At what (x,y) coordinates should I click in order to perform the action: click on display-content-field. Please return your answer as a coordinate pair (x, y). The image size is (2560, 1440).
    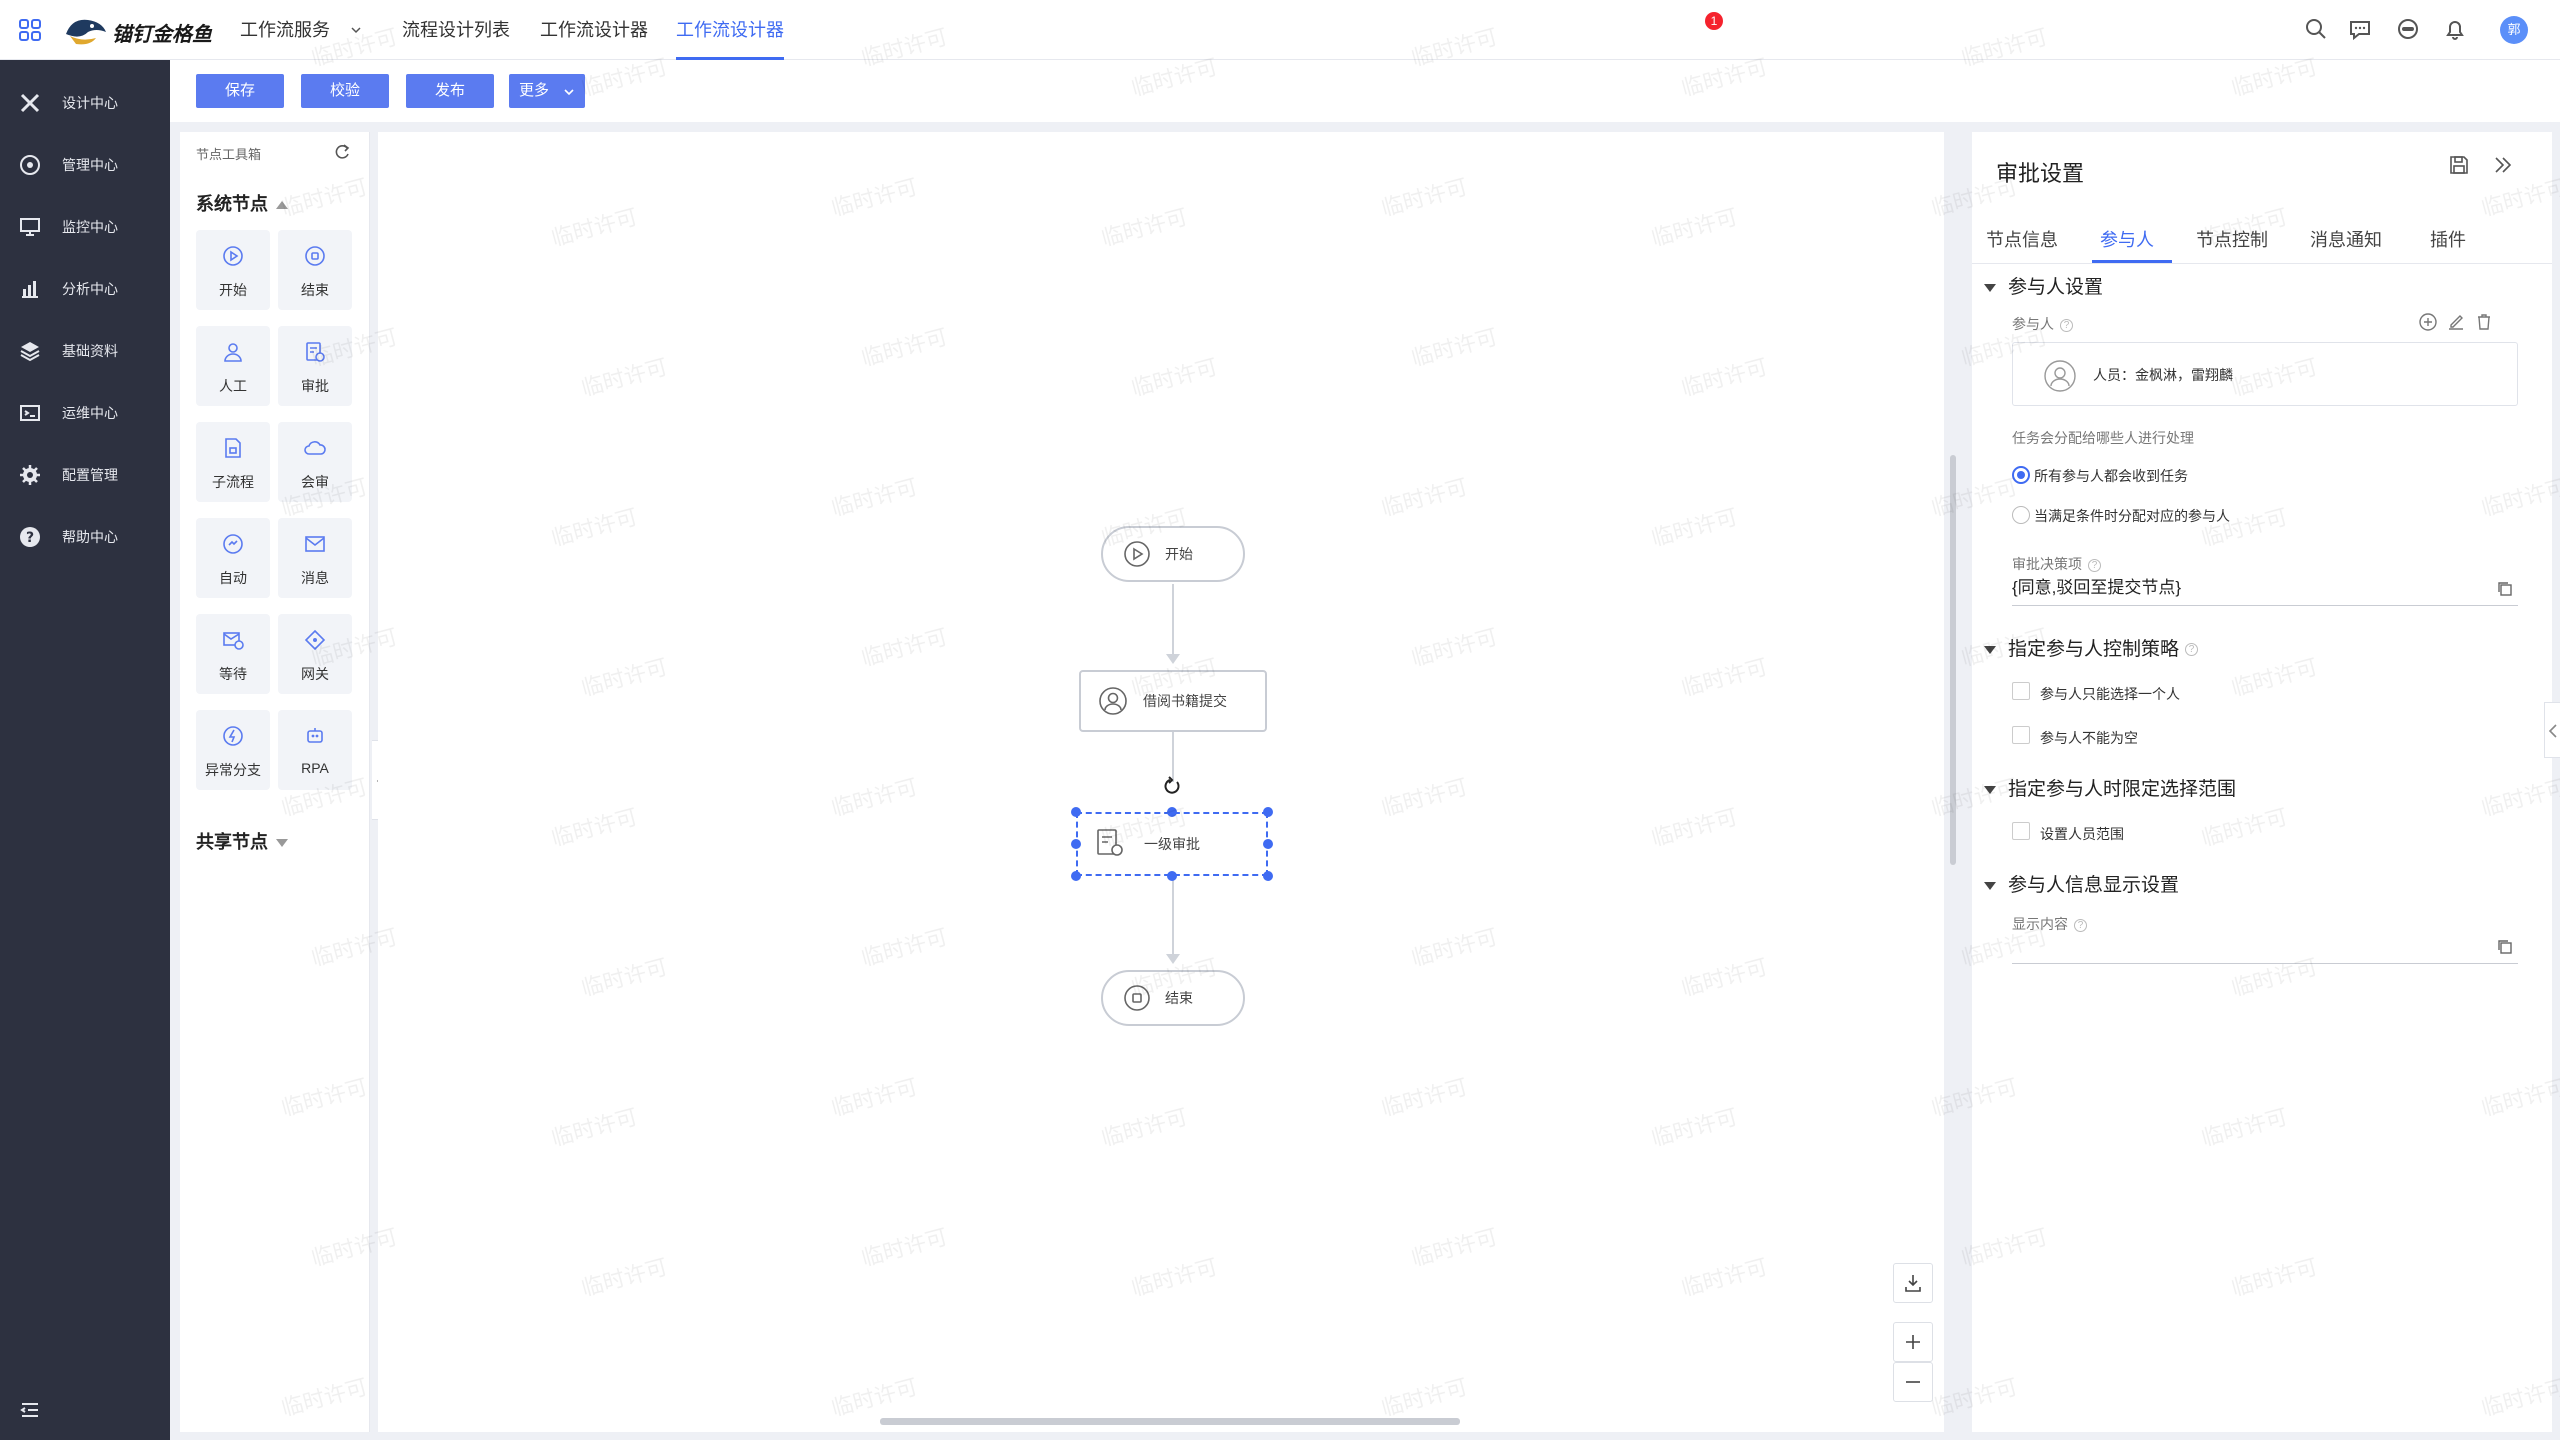
    Looking at the image, I should click on (2265, 948).